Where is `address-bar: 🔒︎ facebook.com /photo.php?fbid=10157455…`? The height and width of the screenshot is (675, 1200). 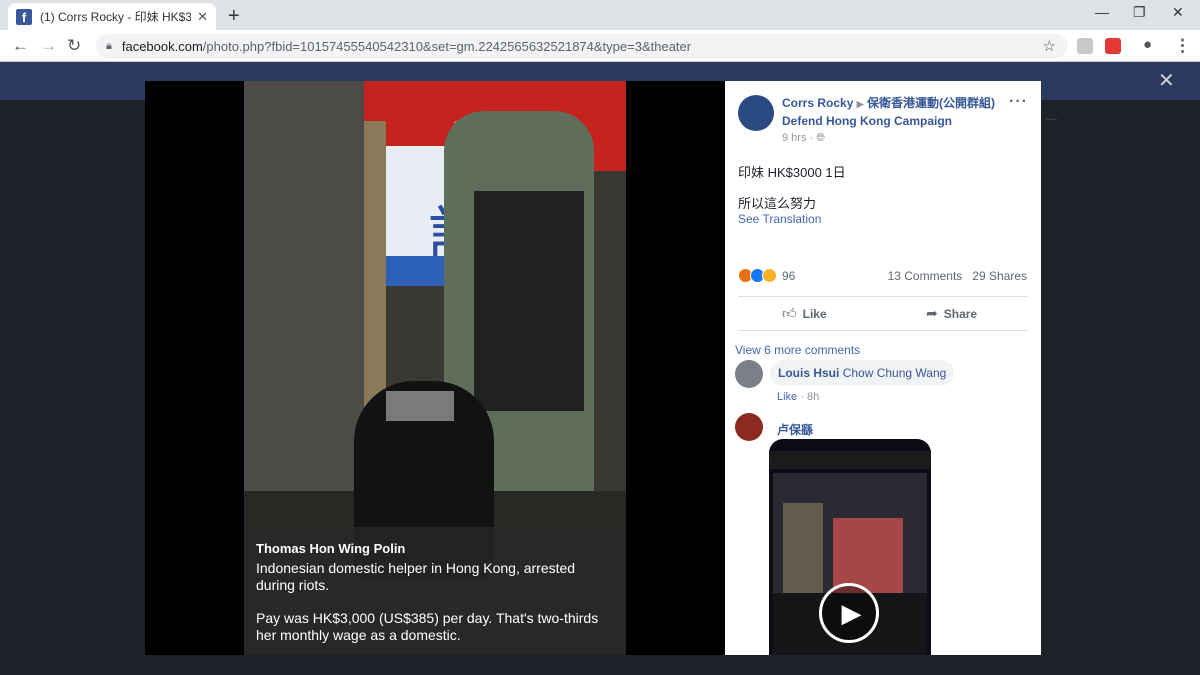
address-bar: 🔒︎ facebook.com /photo.php?fbid=10157455… is located at coordinates (582, 46).